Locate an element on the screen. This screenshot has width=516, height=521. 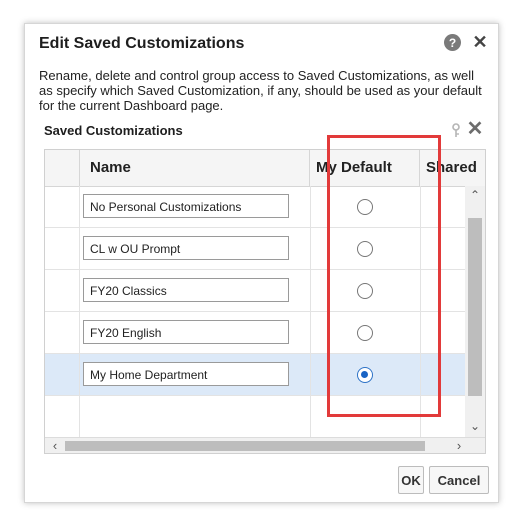
table-header: Name My Default Shared is located at coordinates (265, 168).